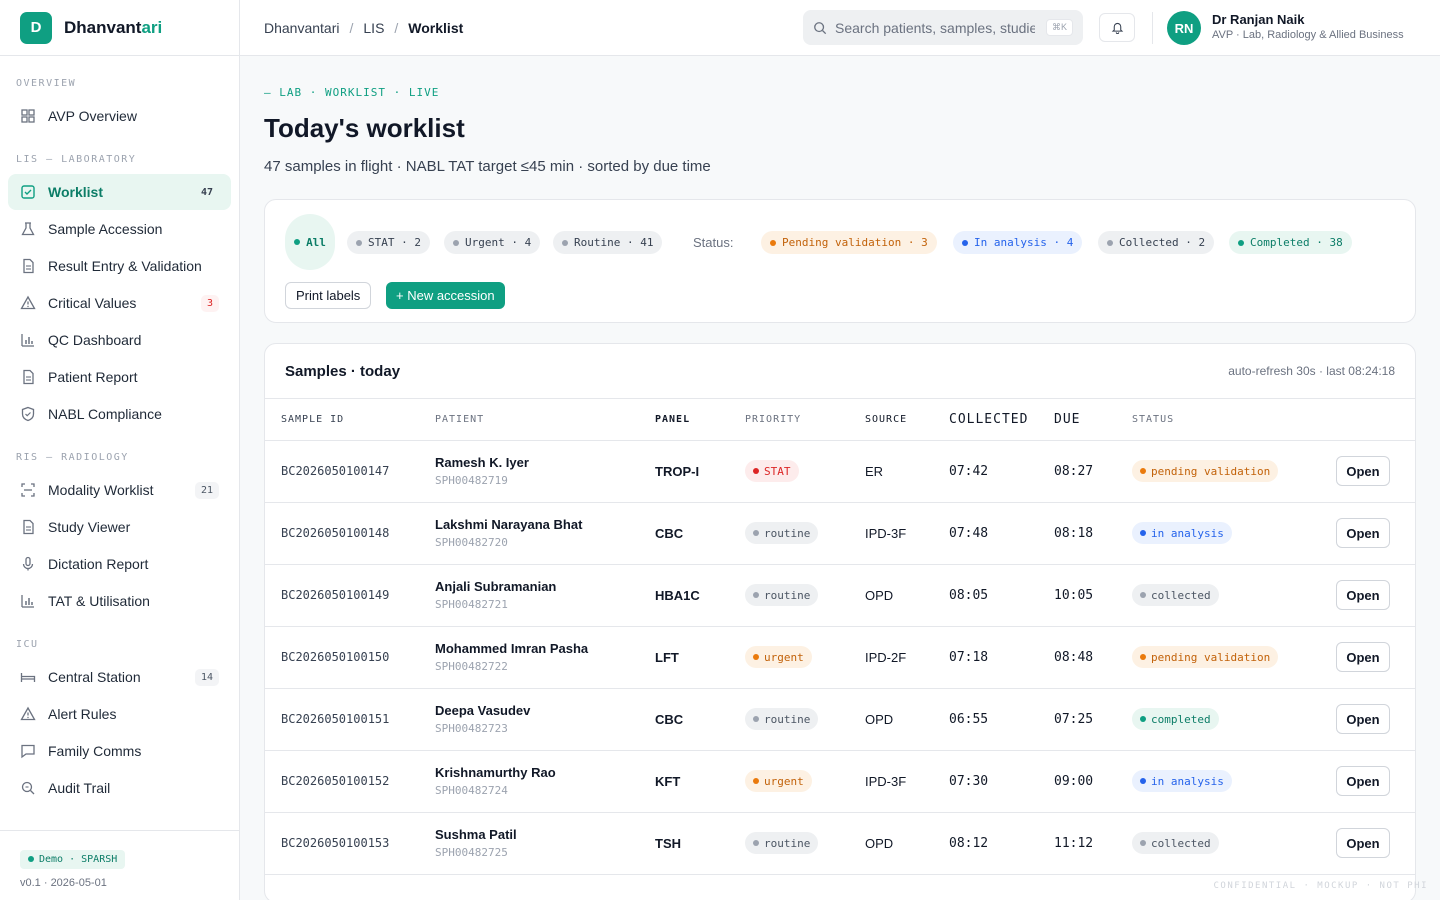 The width and height of the screenshot is (1440, 900). What do you see at coordinates (700, 471) in the screenshot?
I see `panel-name: TROP-I` at bounding box center [700, 471].